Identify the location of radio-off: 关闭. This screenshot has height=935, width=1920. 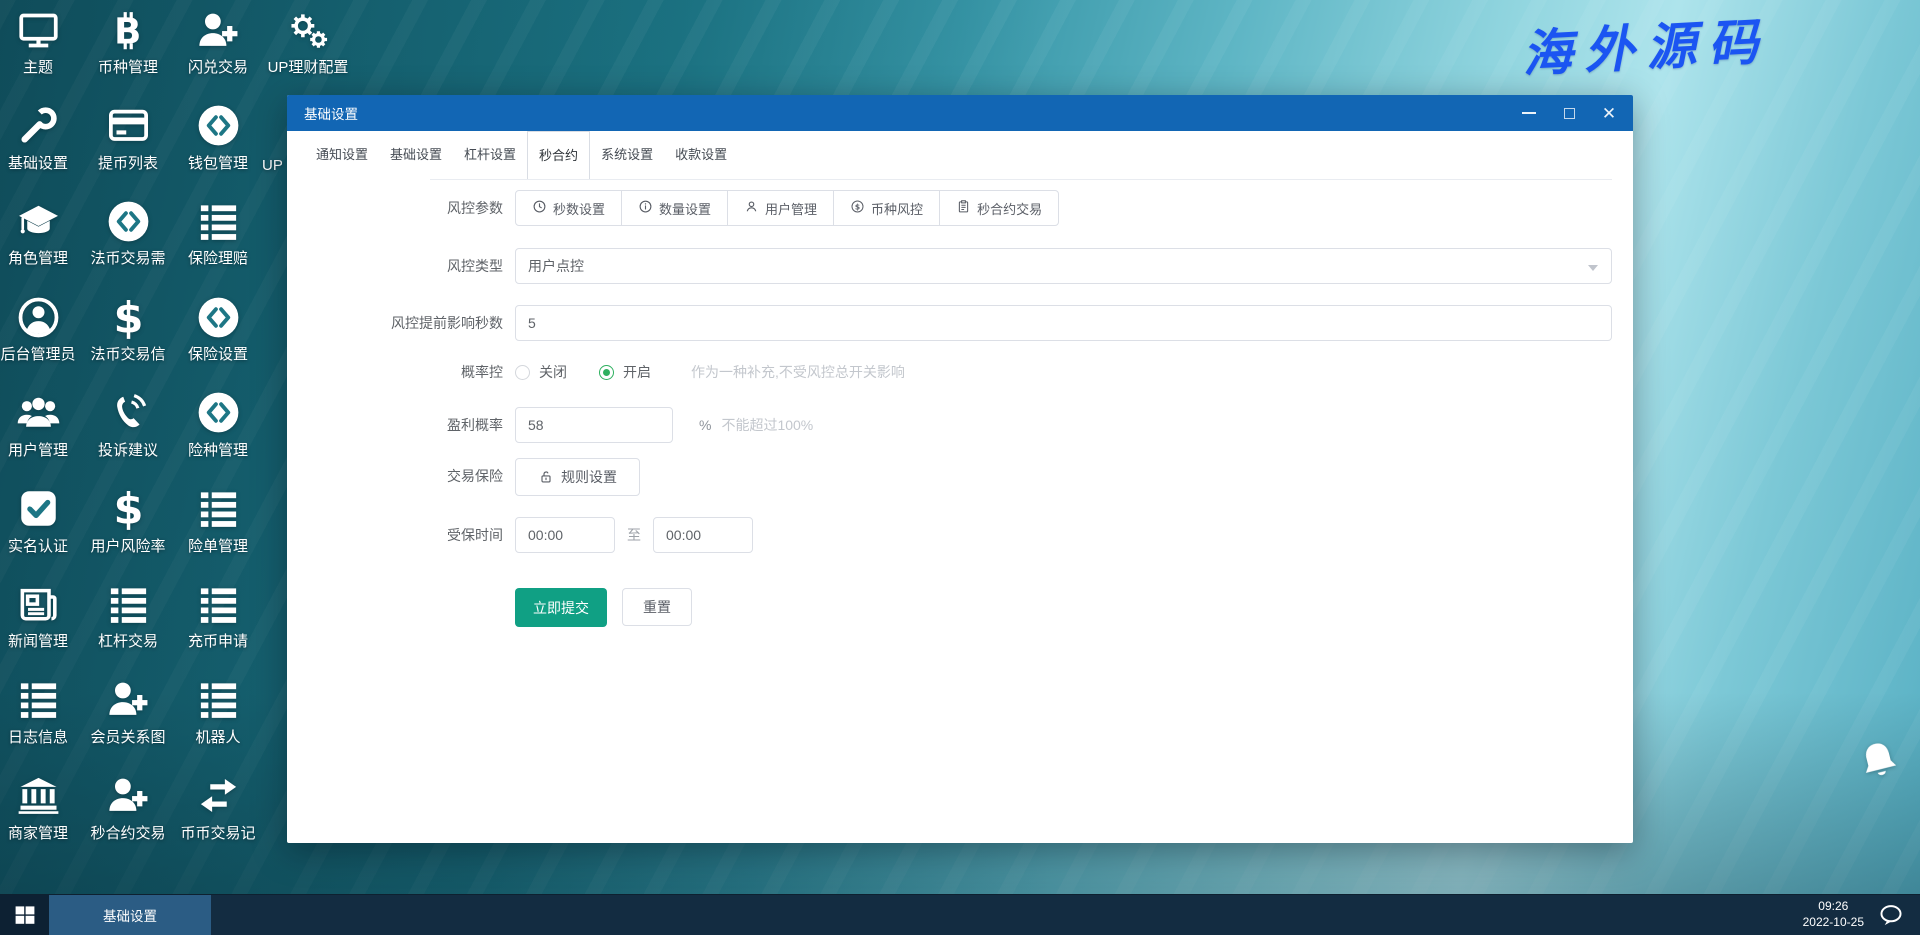
(541, 372).